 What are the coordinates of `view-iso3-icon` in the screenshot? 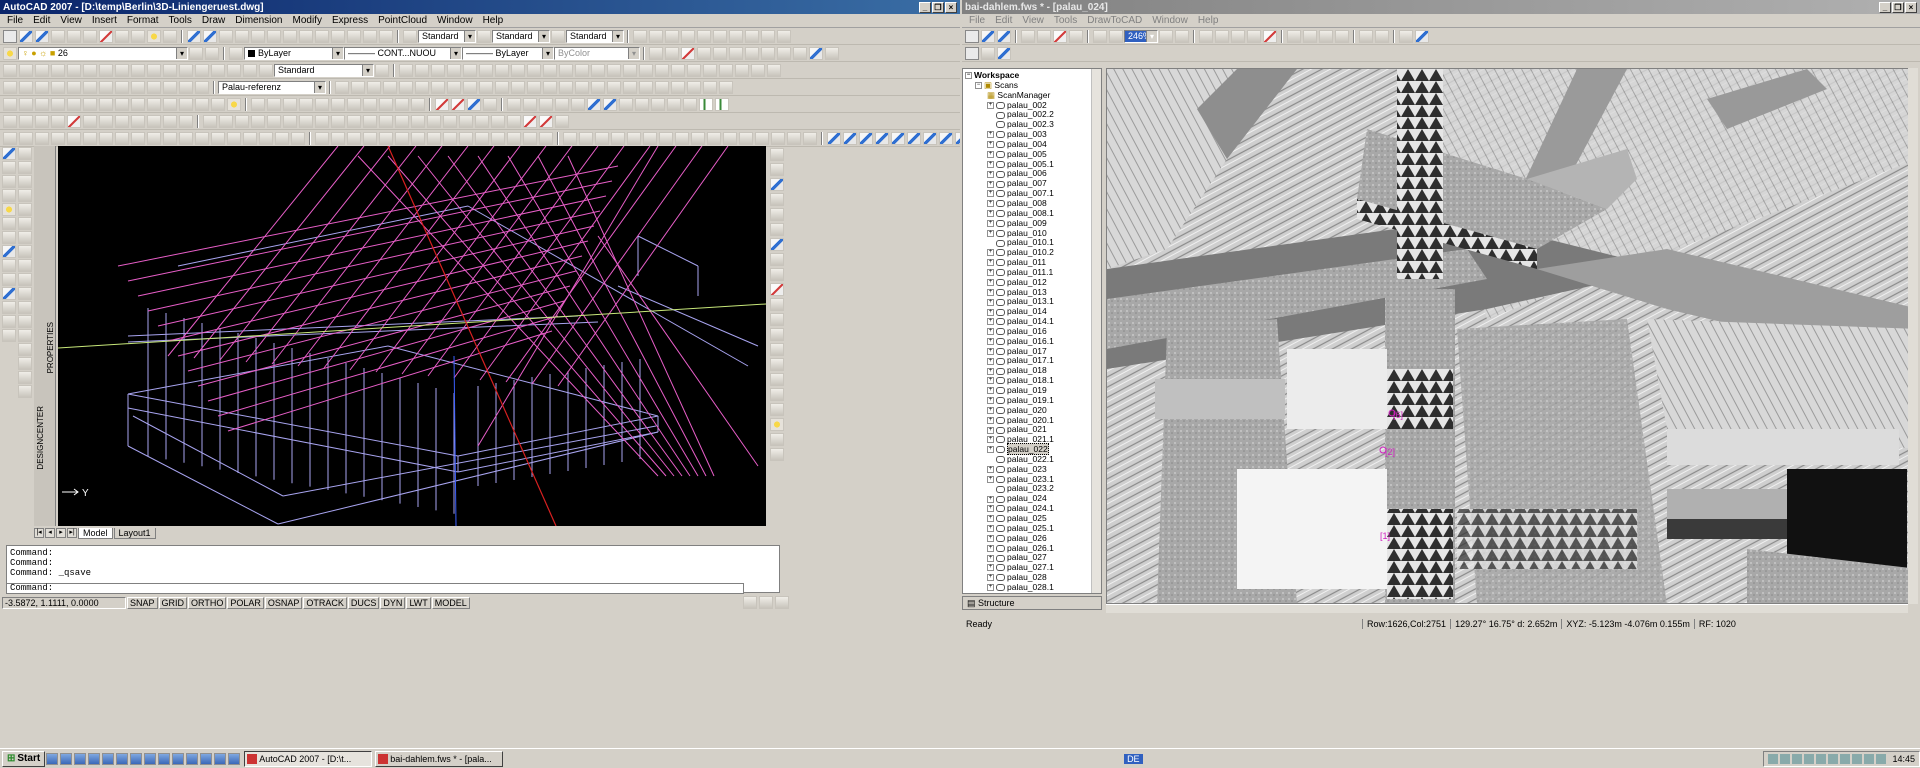 It's located at (768, 36).